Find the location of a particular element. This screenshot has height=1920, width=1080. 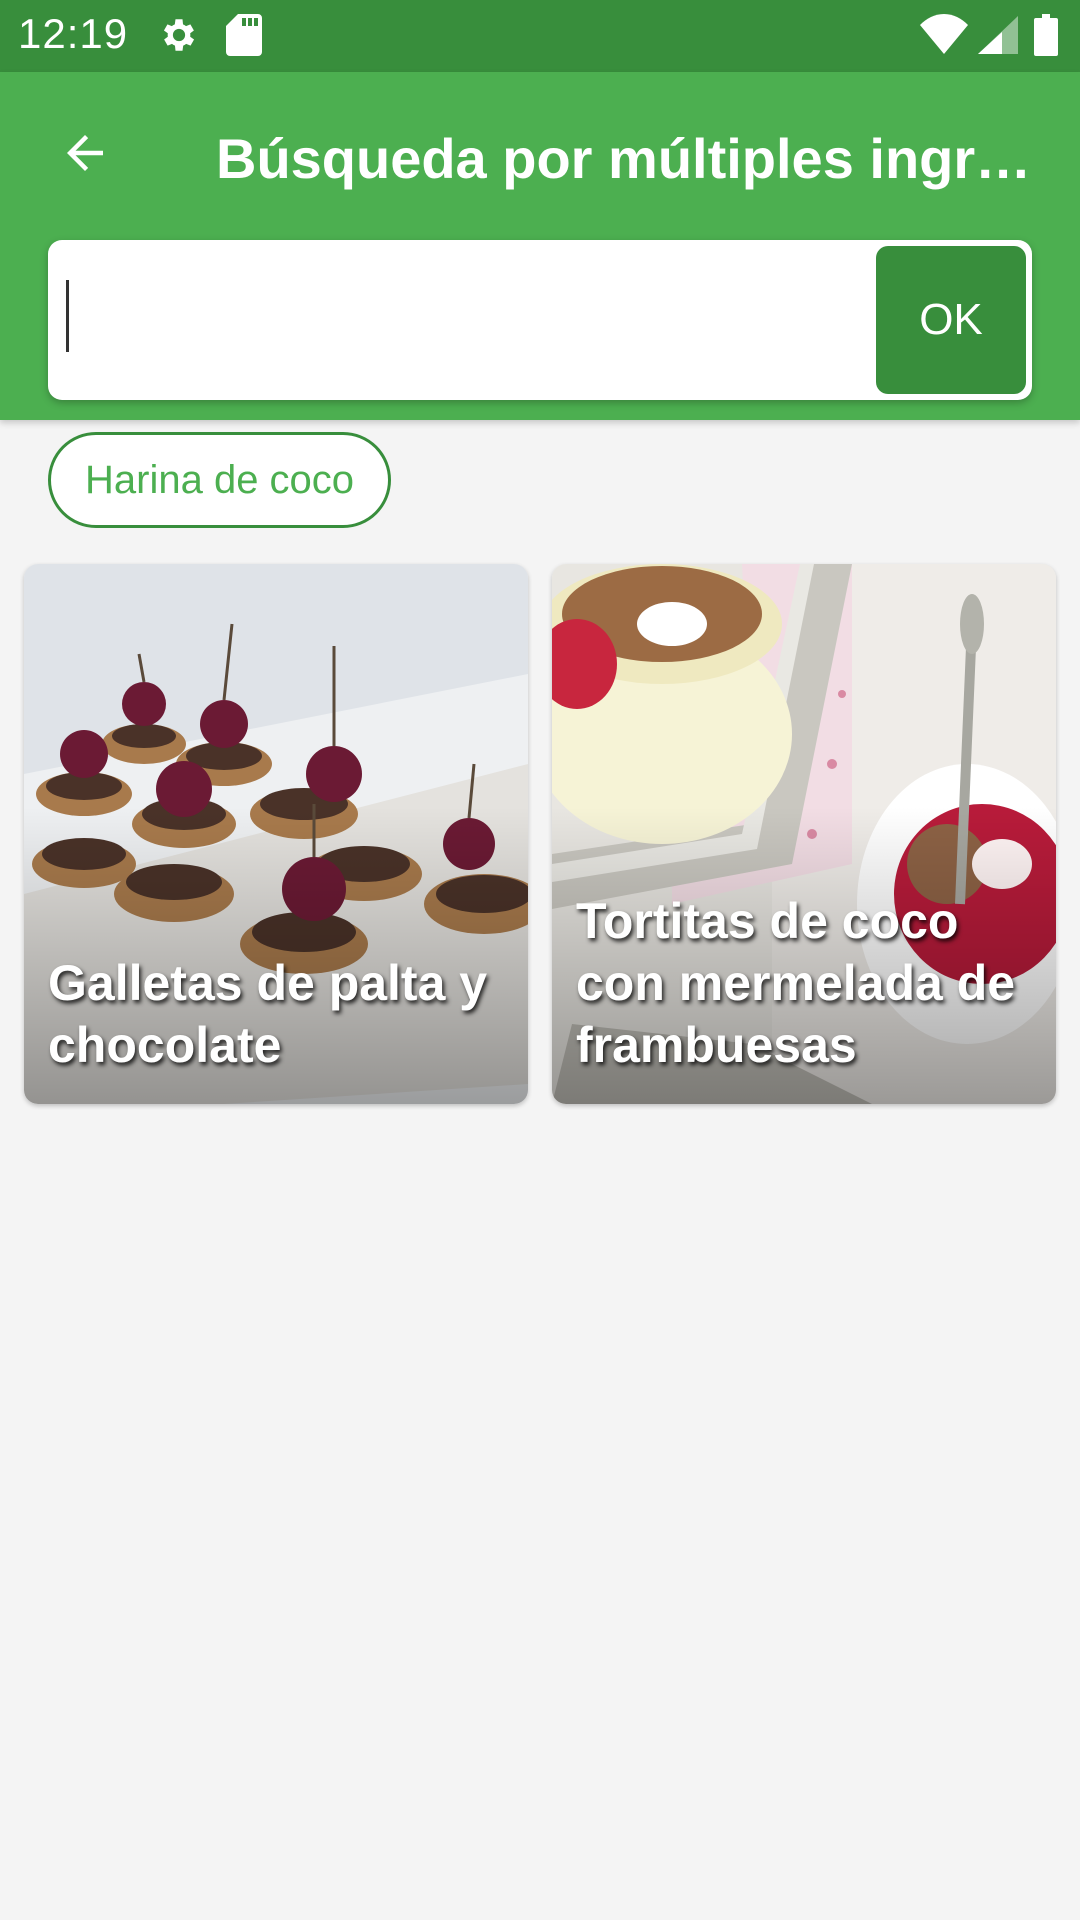

status-bar: 12:19 is located at coordinates (540, 36).